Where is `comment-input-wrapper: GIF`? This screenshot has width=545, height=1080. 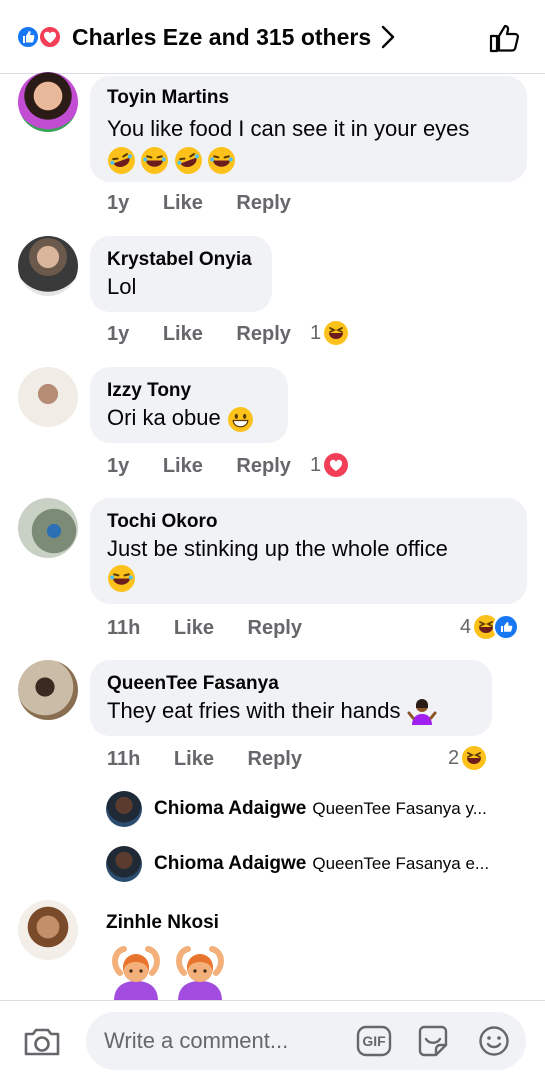 comment-input-wrapper: GIF is located at coordinates (306, 1041).